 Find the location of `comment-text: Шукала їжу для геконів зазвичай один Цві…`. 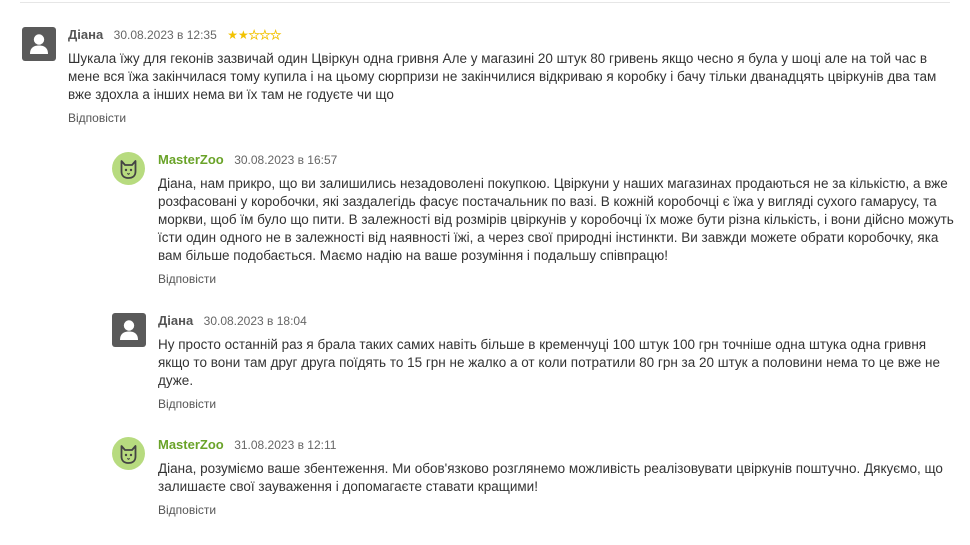

comment-text: Шукала їжу для геконів зазвичай один Цві… is located at coordinates (502, 76).